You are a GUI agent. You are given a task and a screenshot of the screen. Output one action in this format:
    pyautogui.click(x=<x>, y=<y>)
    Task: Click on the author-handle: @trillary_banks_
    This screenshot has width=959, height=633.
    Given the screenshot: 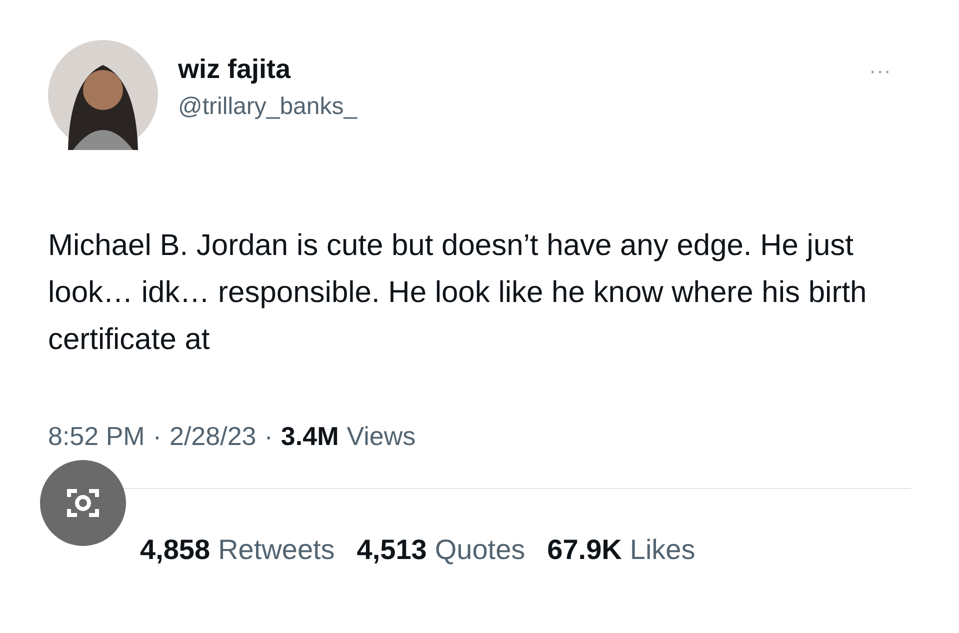 What is the action you would take?
    pyautogui.click(x=514, y=107)
    